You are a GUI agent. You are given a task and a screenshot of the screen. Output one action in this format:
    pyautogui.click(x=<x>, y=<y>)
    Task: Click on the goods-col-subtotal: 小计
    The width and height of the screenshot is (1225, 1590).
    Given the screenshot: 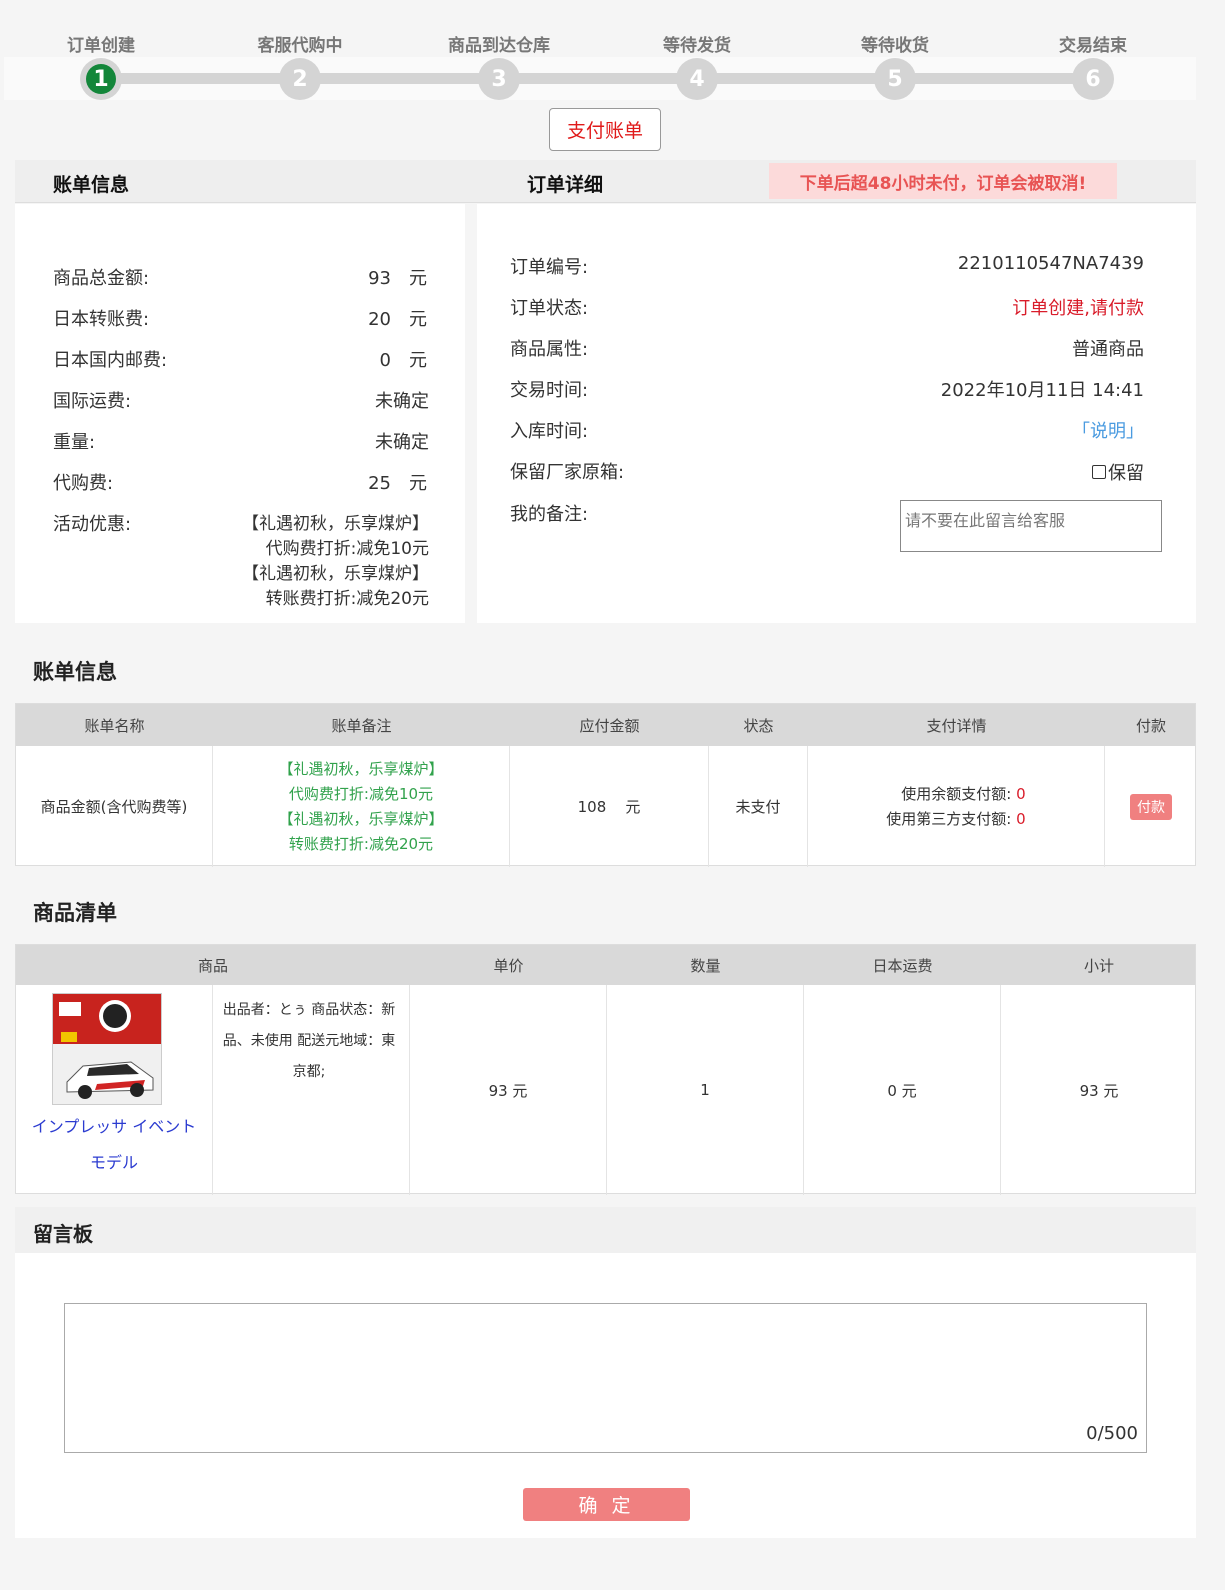 What is the action you would take?
    pyautogui.click(x=1098, y=965)
    